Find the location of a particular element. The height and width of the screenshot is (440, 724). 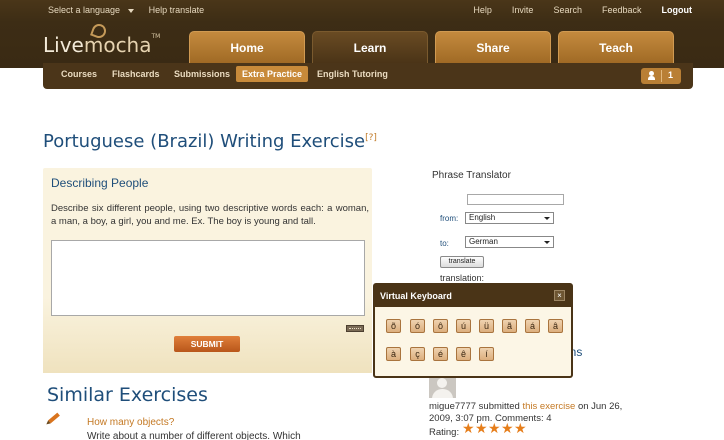

key-e-circumflex: ê is located at coordinates (463, 354).